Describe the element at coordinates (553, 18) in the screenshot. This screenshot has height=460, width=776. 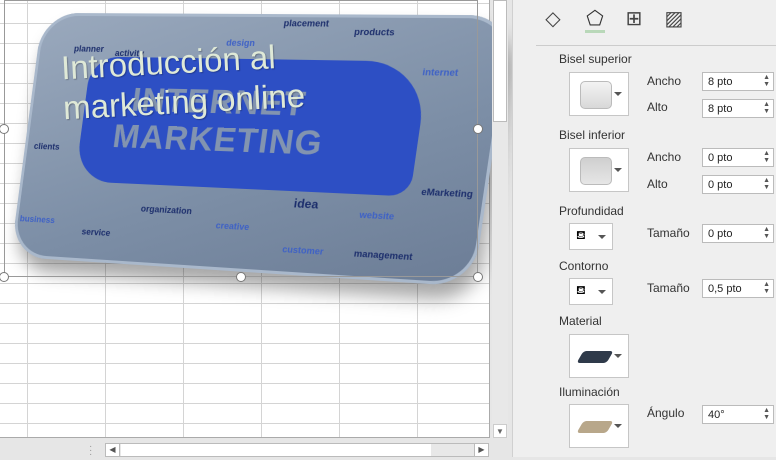
I see `fill-line-icon: ◇` at that location.